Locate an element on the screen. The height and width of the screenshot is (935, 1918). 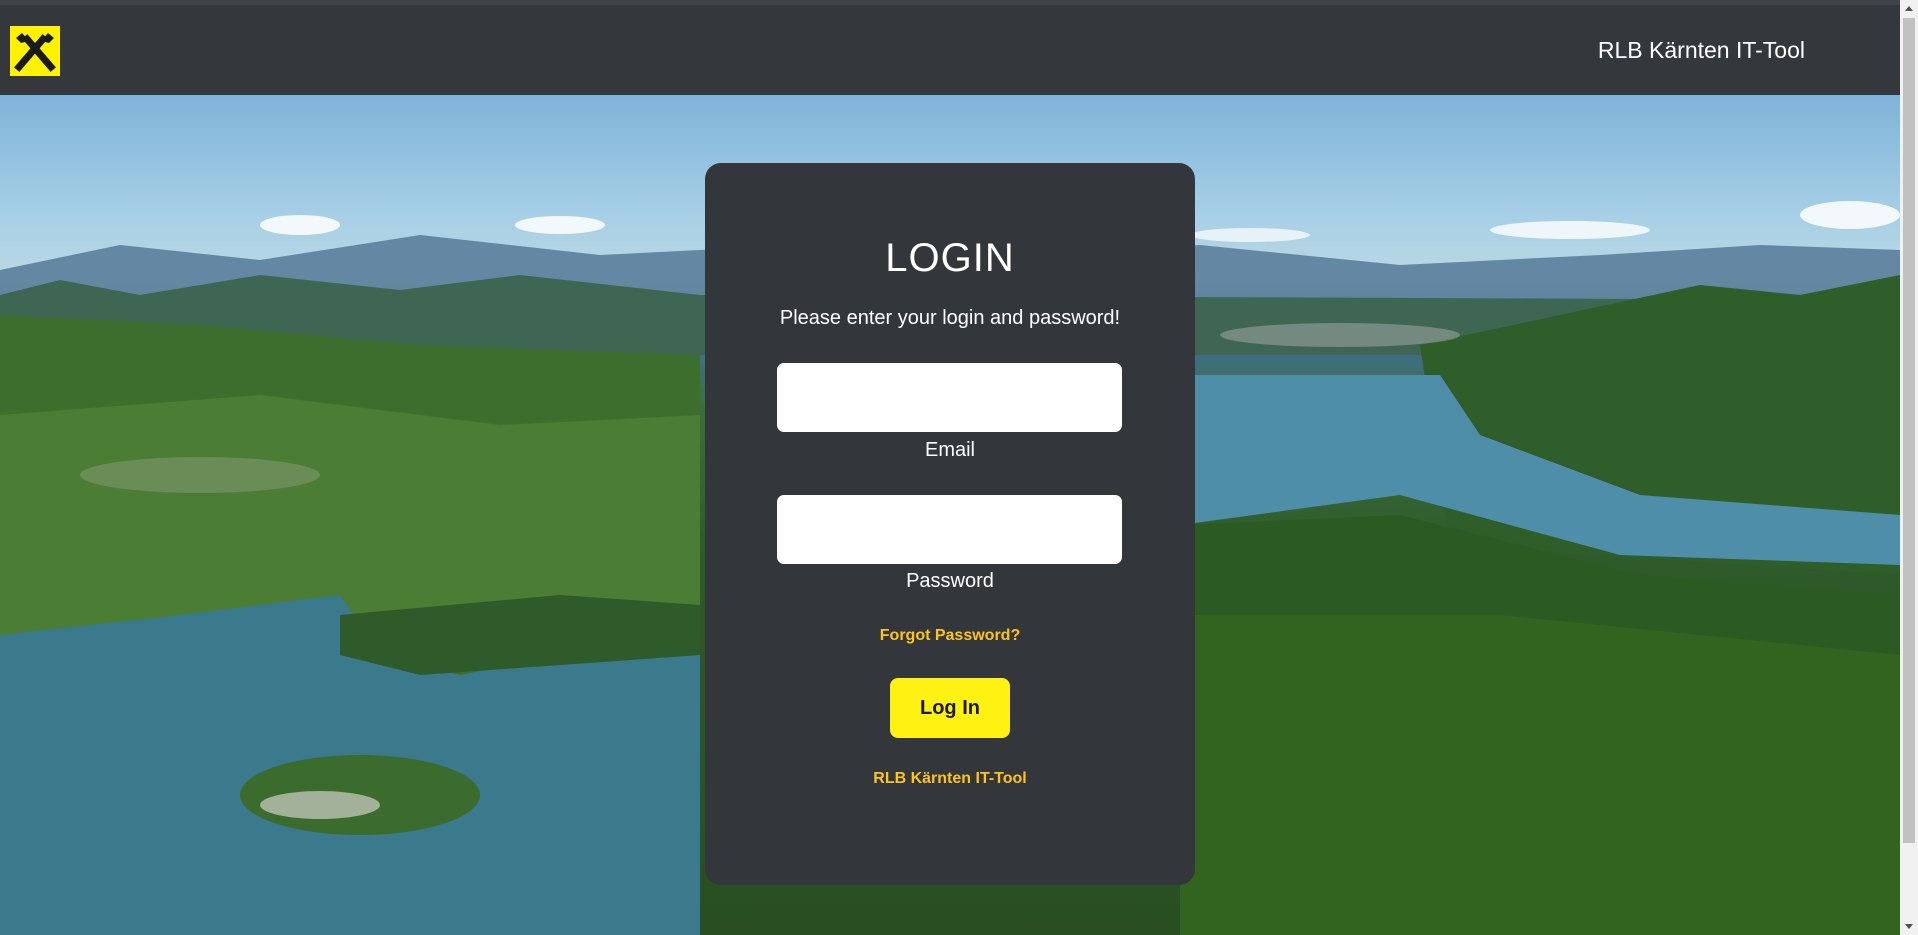
password-input is located at coordinates (949, 529).